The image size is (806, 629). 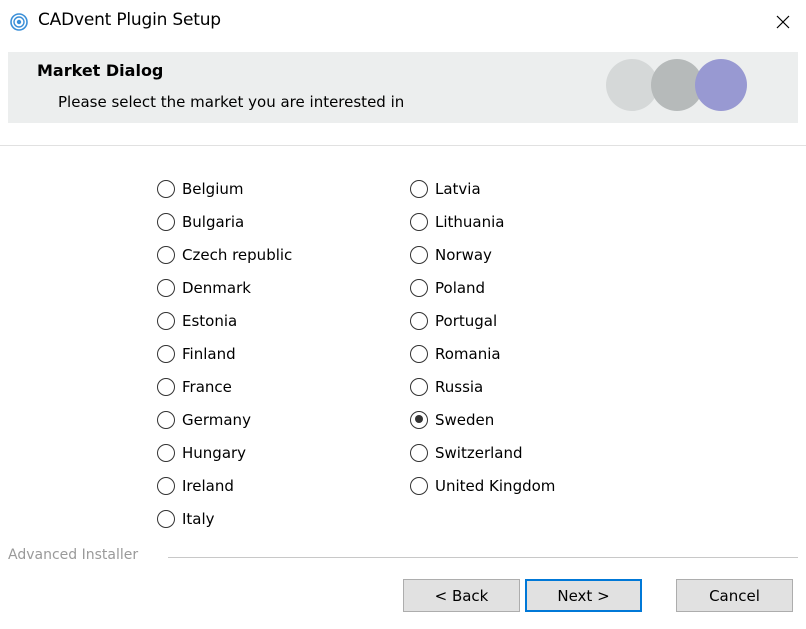 I want to click on dialog-title: Market Dialog, so click(x=100, y=70).